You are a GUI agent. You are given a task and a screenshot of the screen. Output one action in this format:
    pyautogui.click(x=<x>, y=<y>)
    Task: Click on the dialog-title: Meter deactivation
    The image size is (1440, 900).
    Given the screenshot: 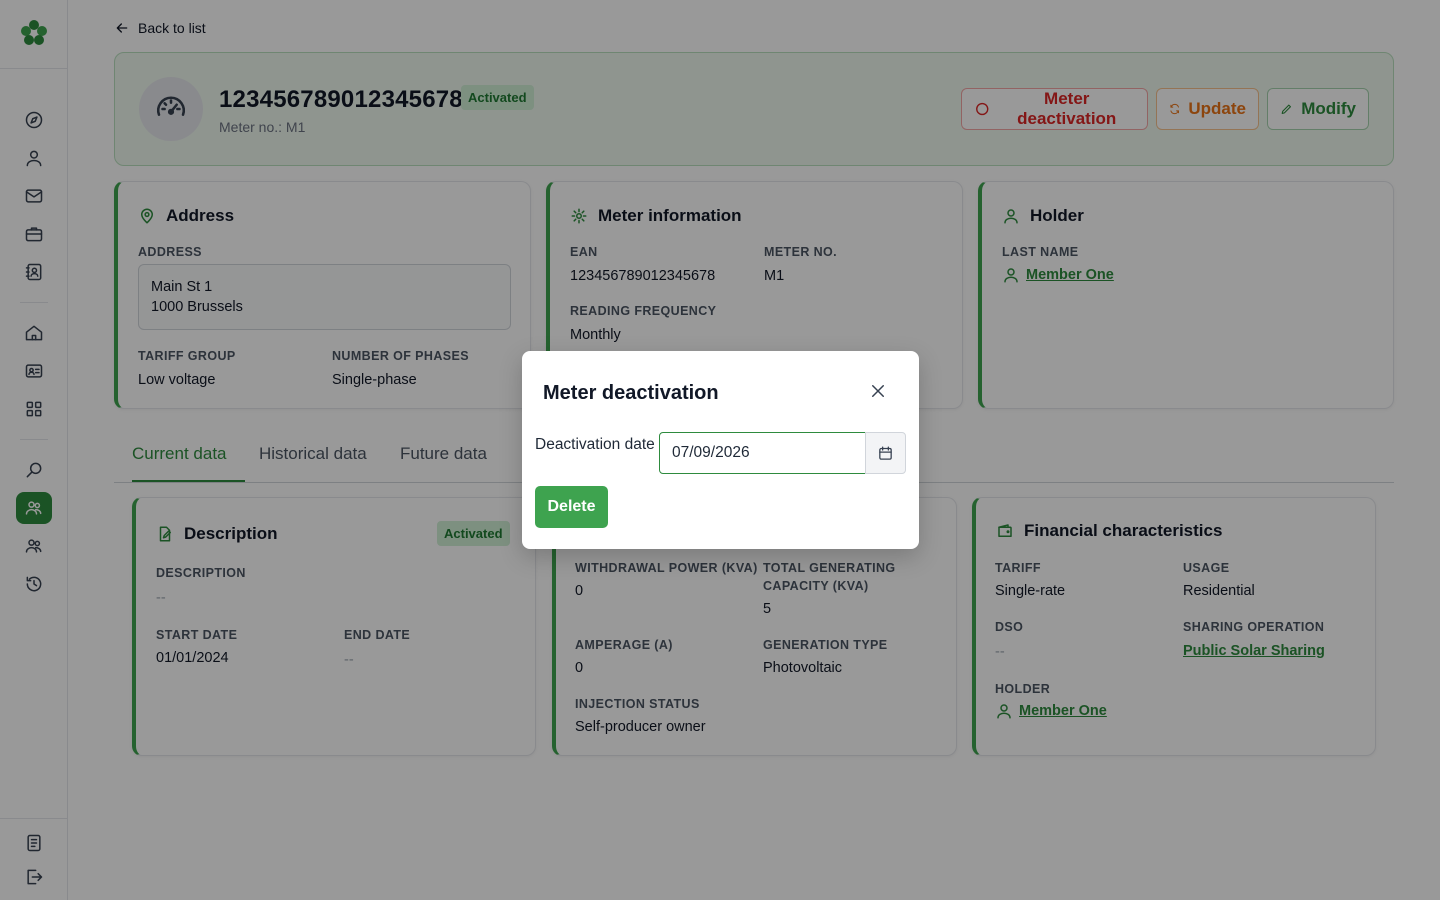 What is the action you would take?
    pyautogui.click(x=631, y=393)
    